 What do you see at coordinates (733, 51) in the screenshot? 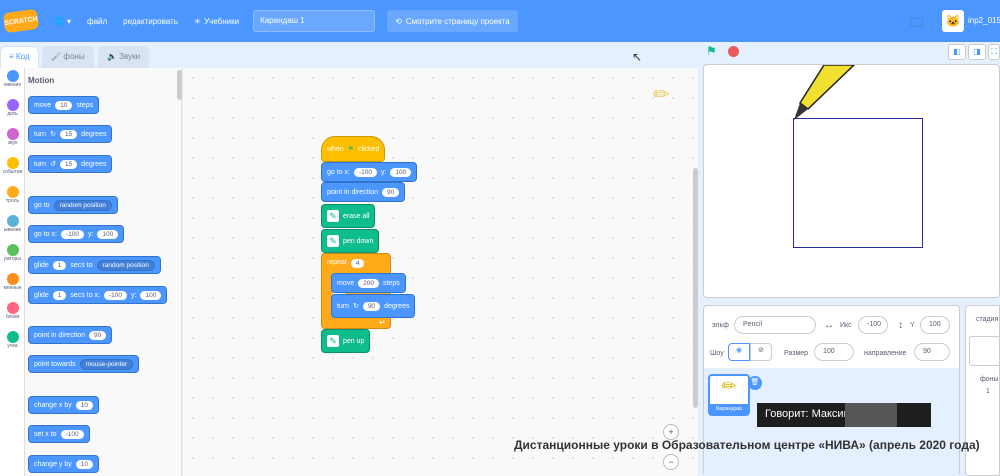
I see `stop-icon` at bounding box center [733, 51].